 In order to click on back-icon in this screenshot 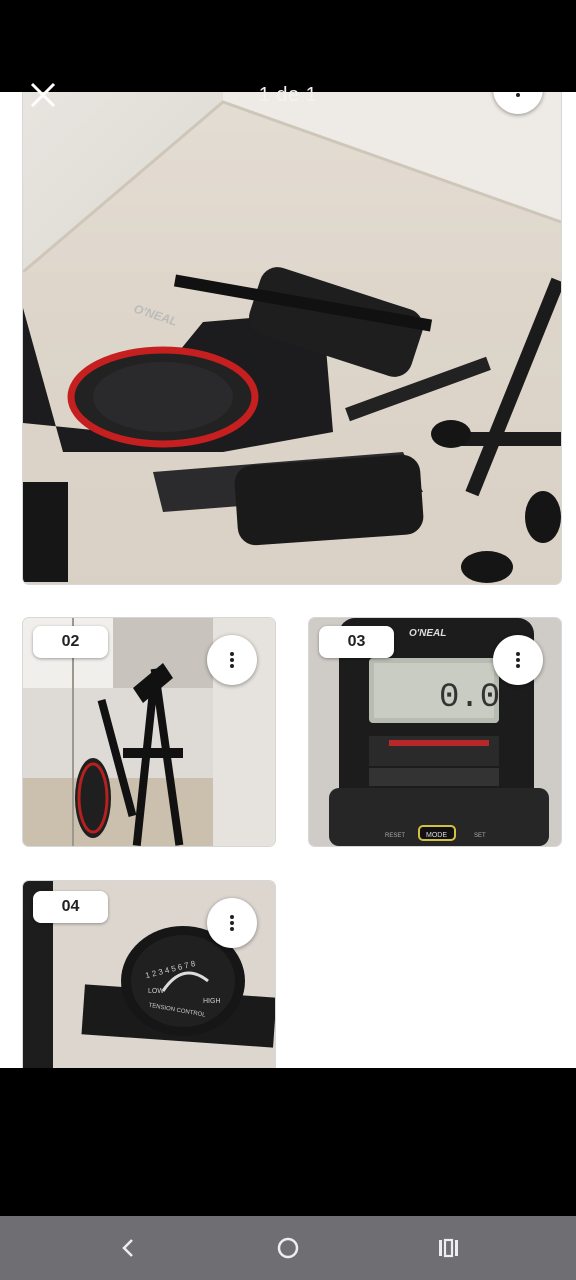, I will do `click(127, 1248)`.